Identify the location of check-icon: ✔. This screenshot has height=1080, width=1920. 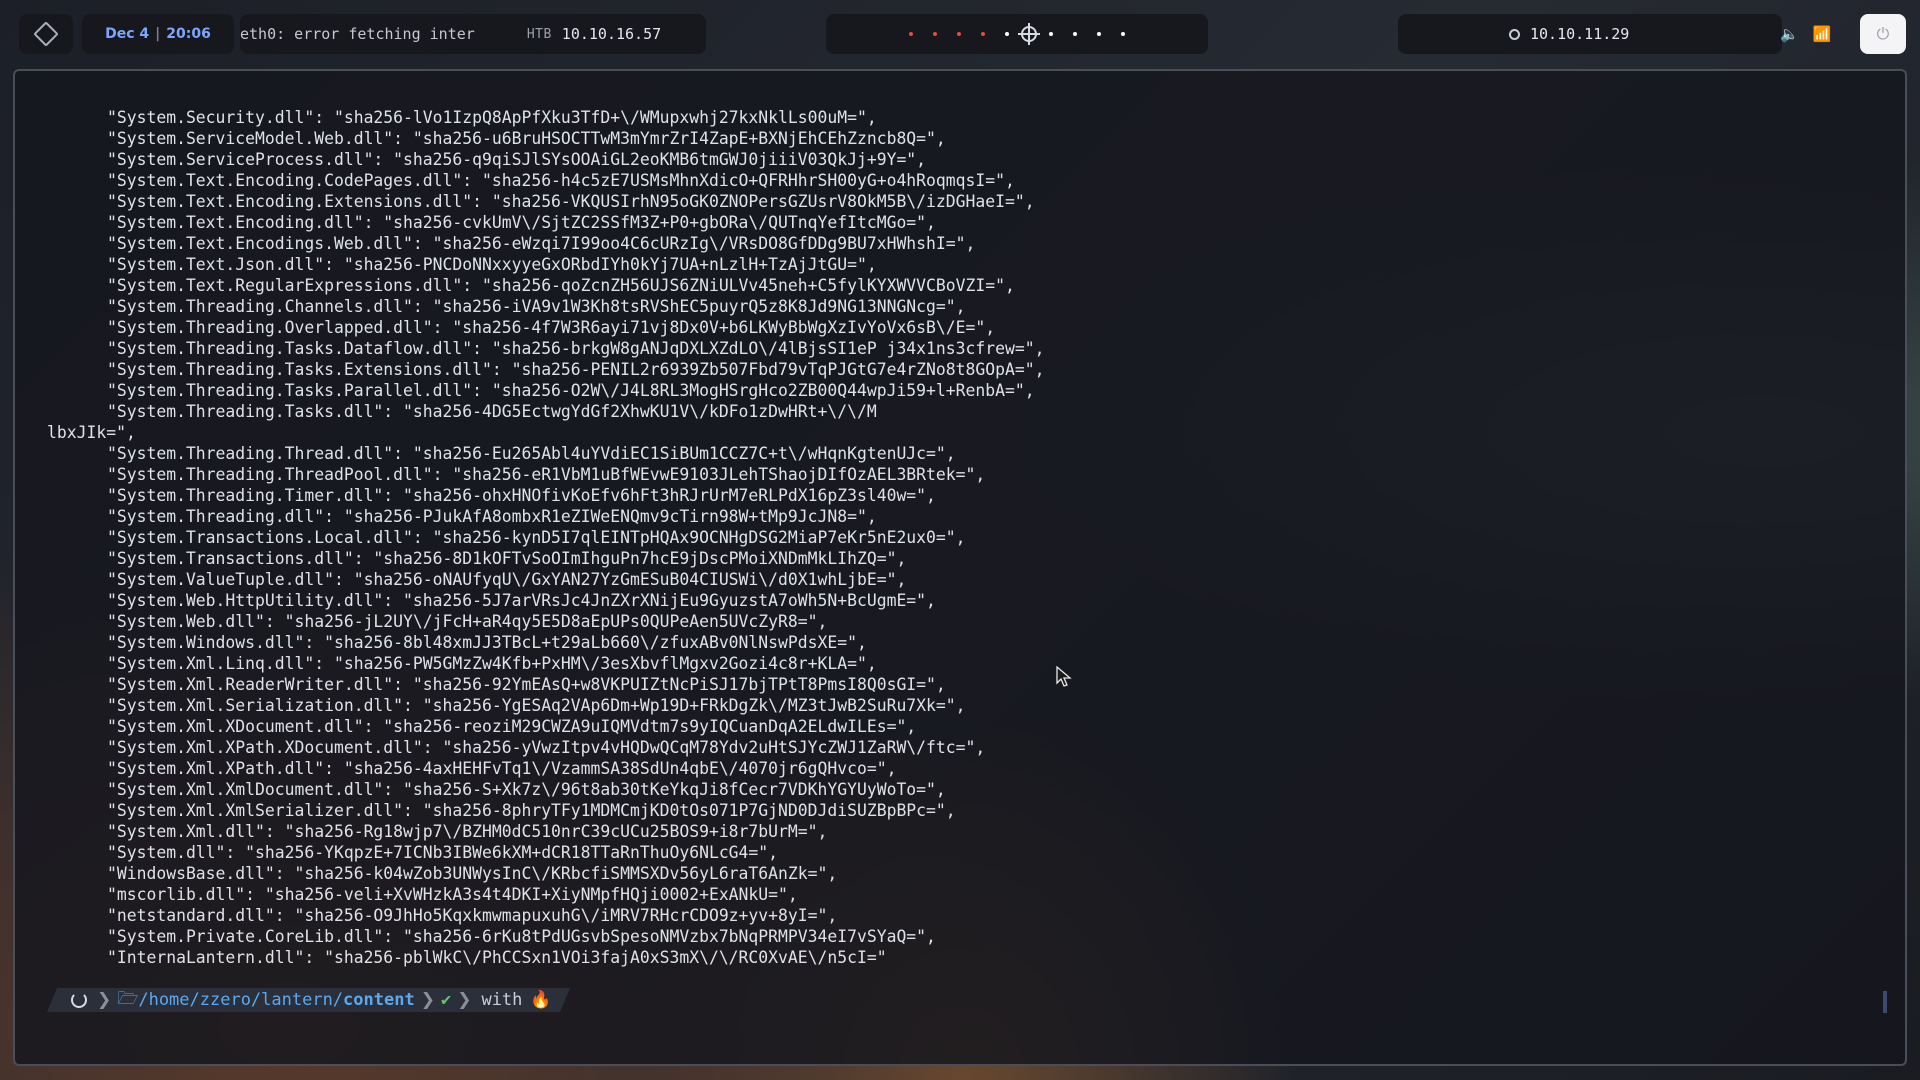
(446, 1000).